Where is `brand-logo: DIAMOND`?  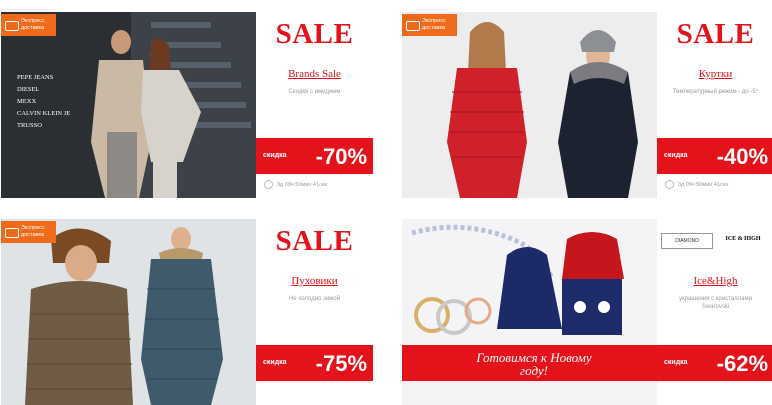 brand-logo: DIAMOND is located at coordinates (687, 241).